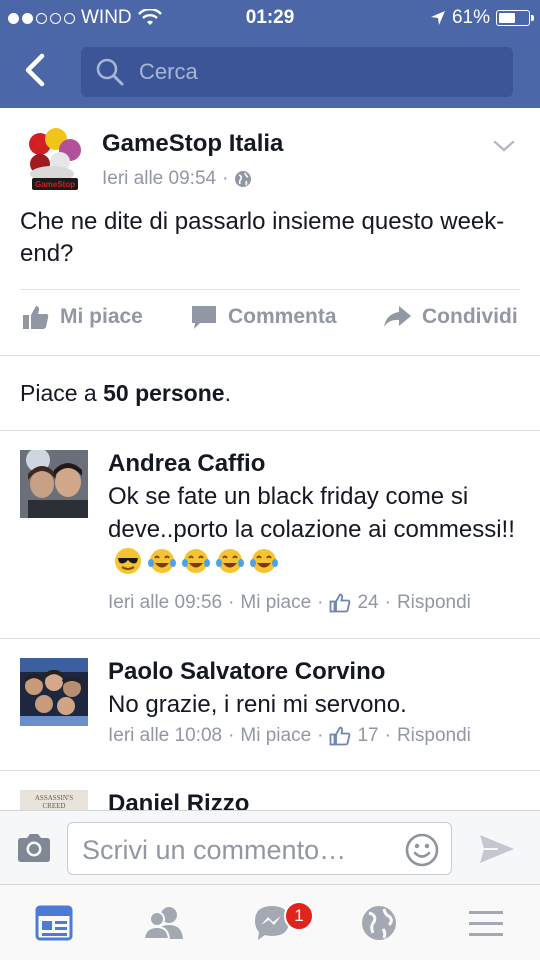  I want to click on comment-author: Paolo Salvatore Corvino, so click(246, 672).